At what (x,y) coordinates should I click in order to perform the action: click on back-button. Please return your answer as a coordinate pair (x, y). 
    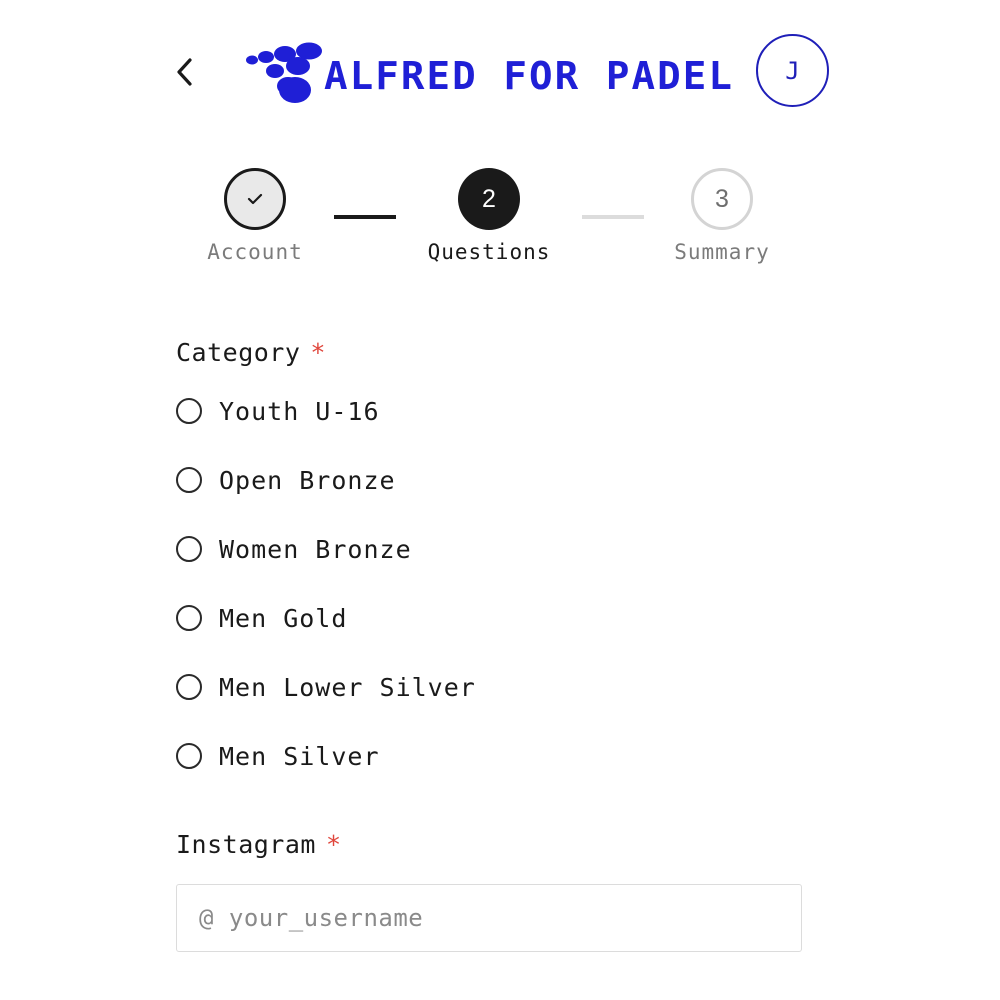
    Looking at the image, I should click on (184, 72).